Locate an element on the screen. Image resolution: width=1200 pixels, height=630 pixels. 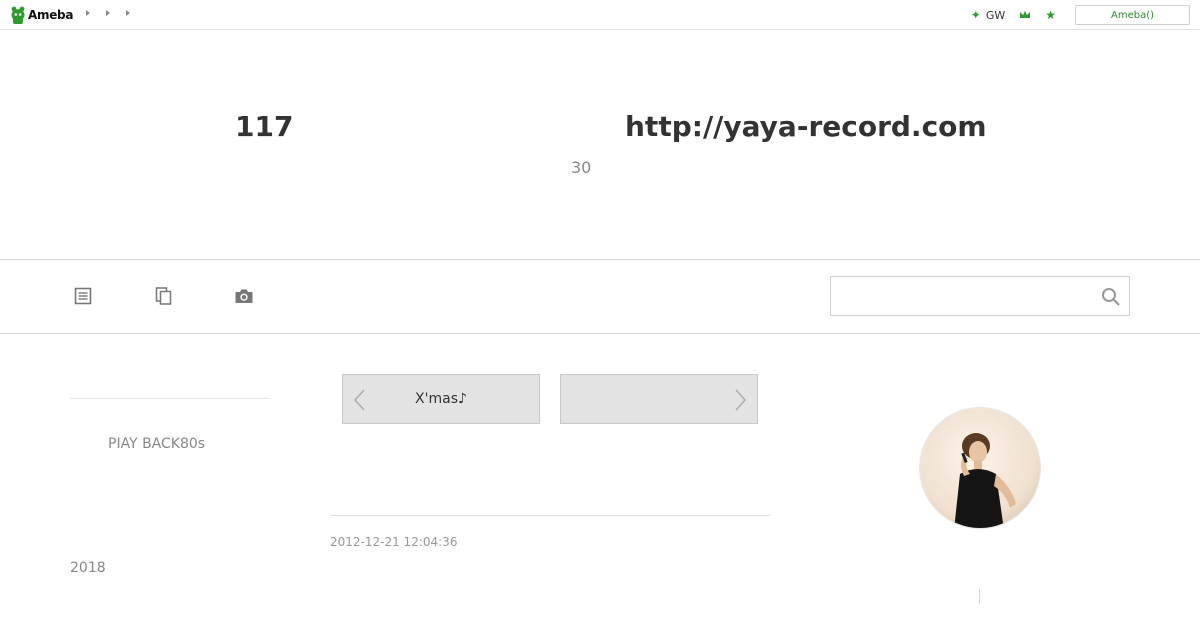
blog-nav is located at coordinates (600, 296).